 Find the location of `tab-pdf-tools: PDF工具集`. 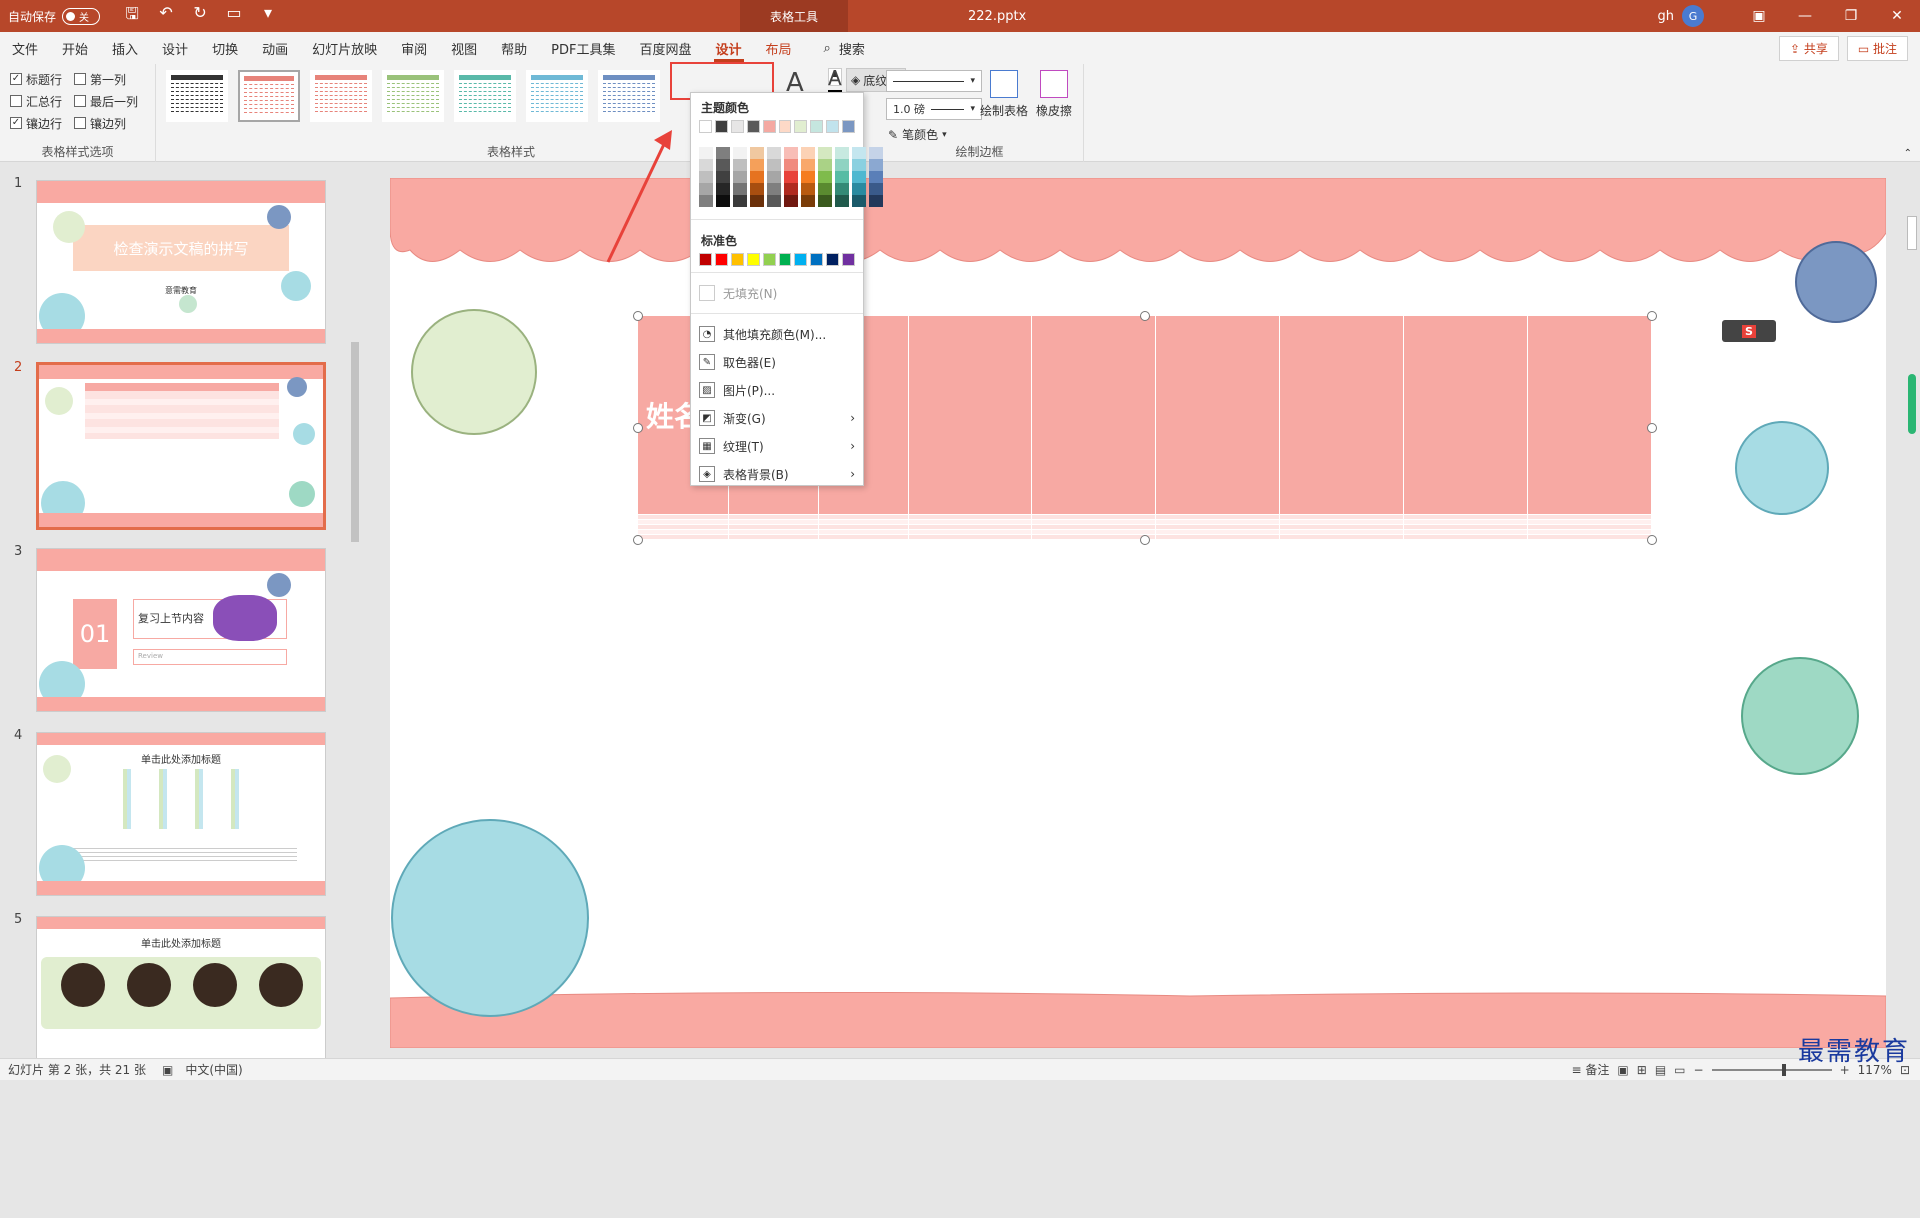

tab-pdf-tools: PDF工具集 is located at coordinates (583, 48).